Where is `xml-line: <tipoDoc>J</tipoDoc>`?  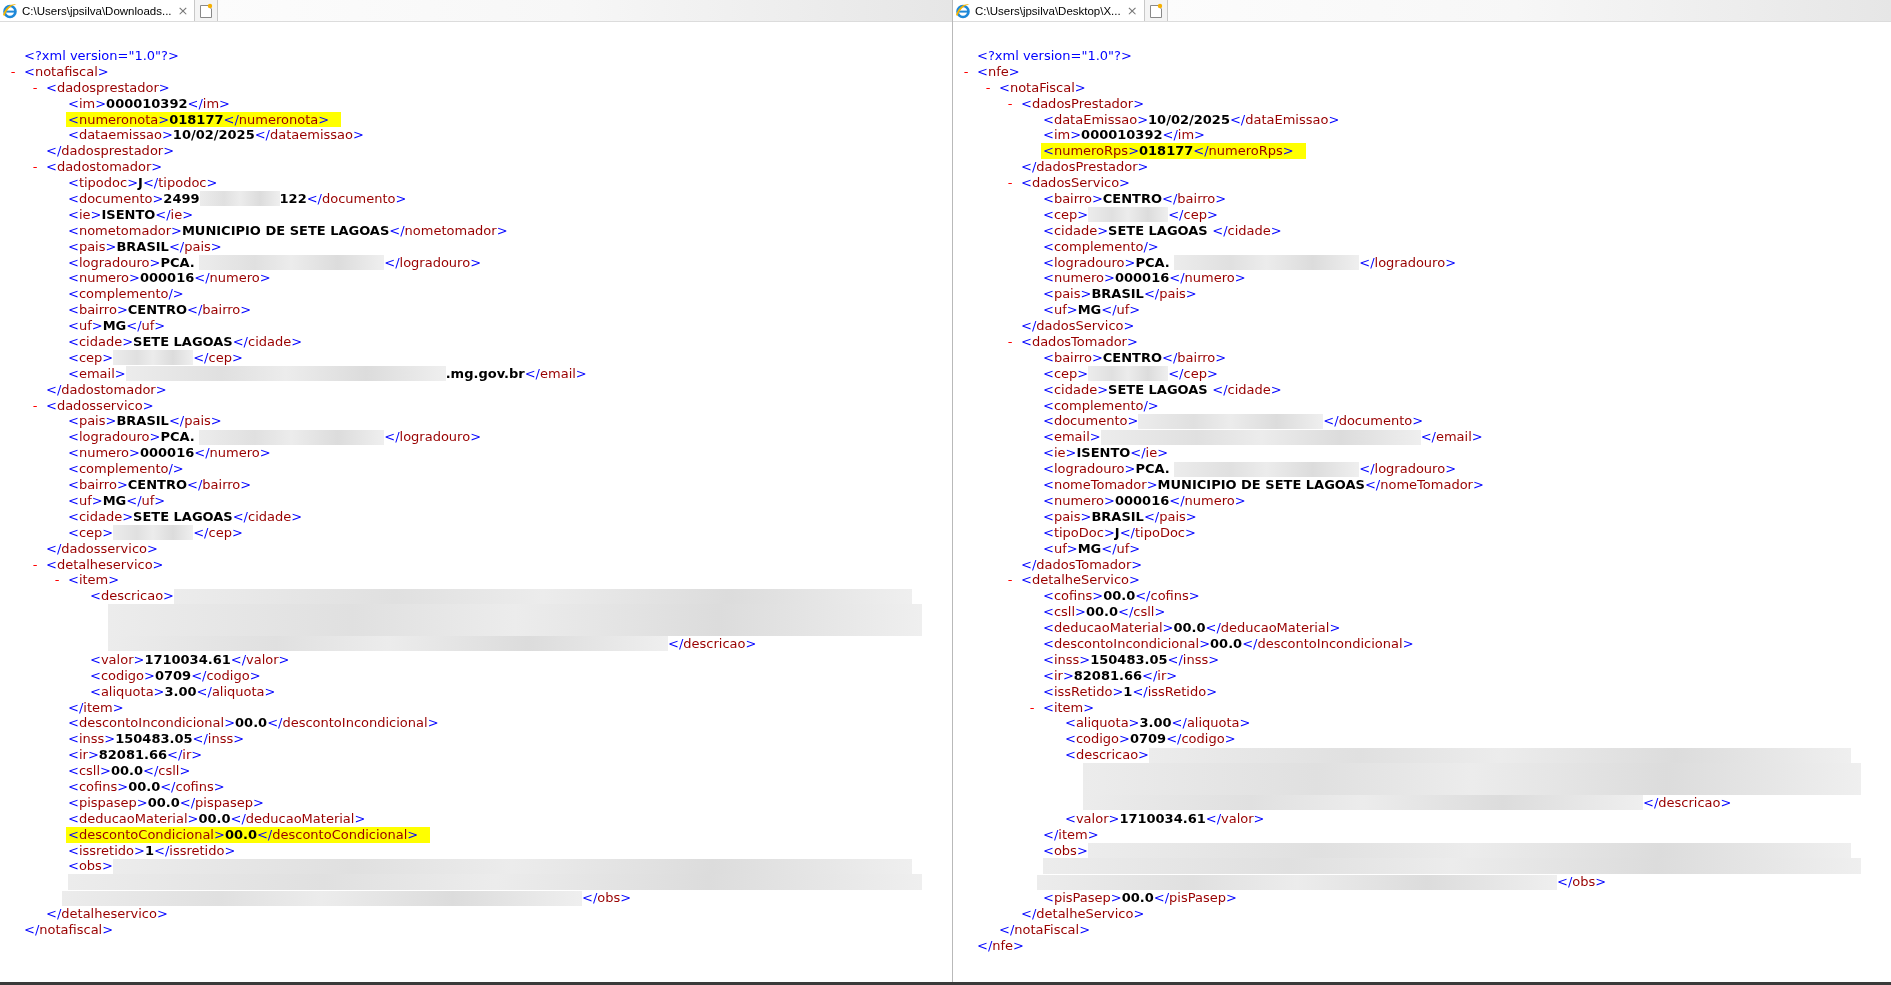 xml-line: <tipoDoc>J</tipoDoc> is located at coordinates (1119, 532).